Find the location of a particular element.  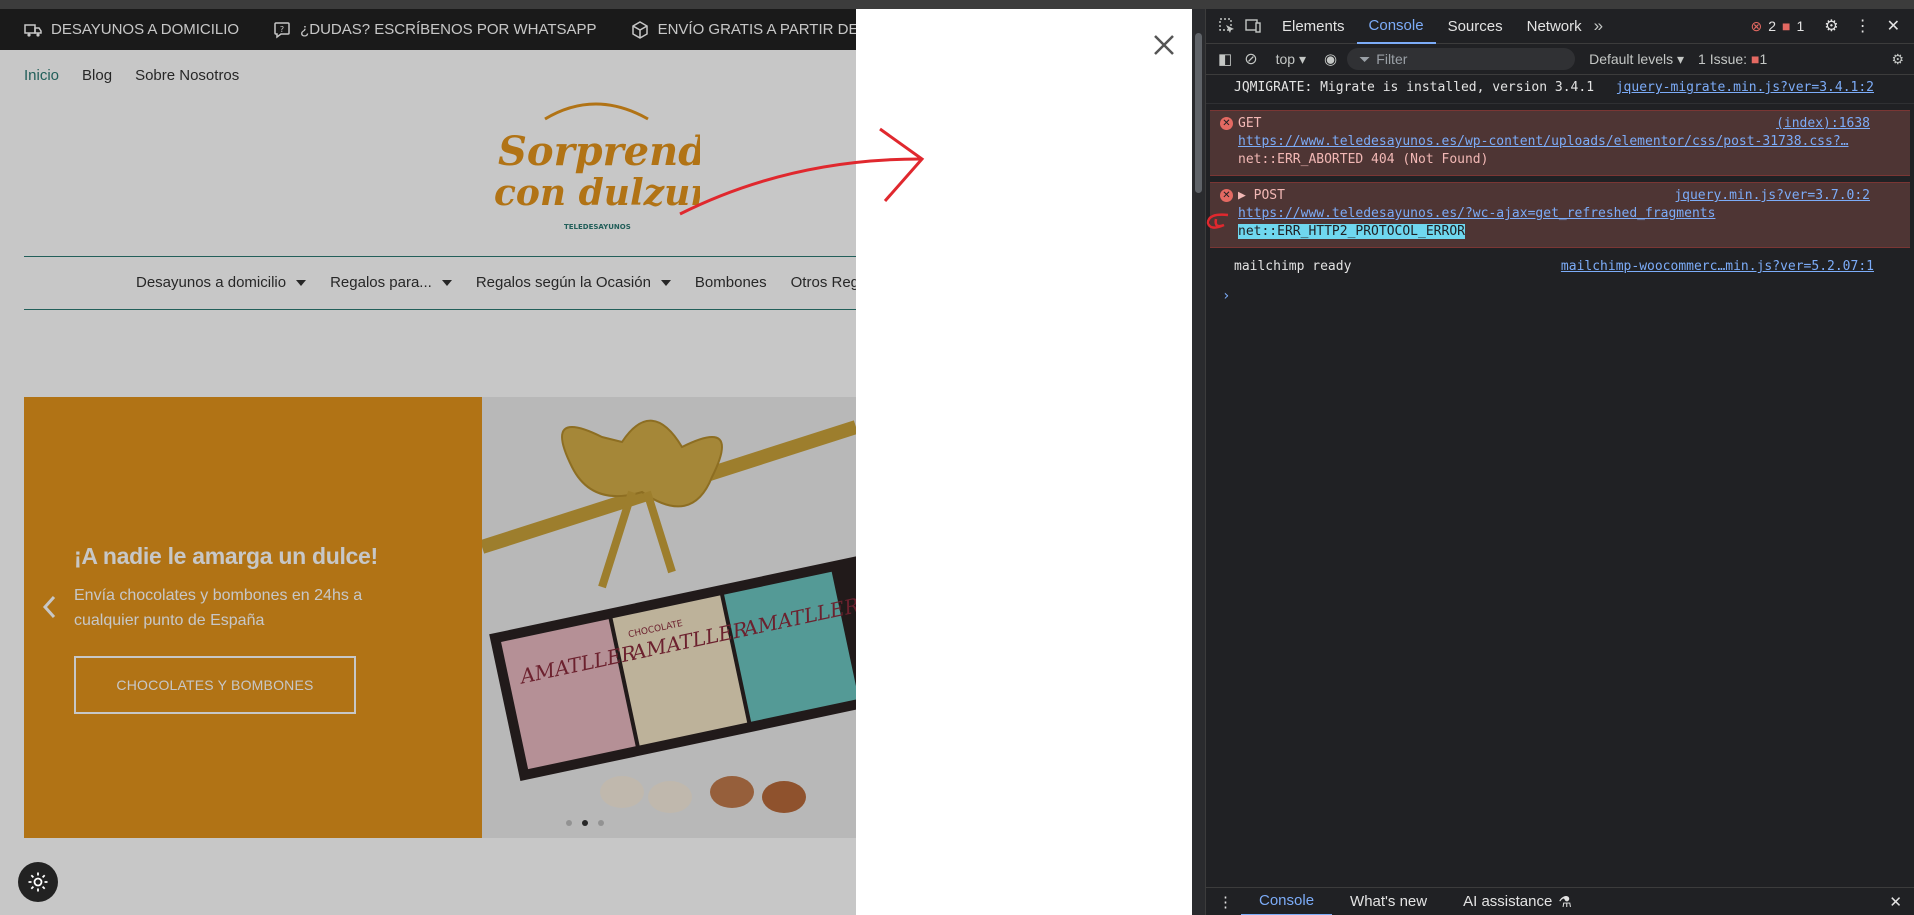

filter-icon: ⏷ is located at coordinates (1365, 58).